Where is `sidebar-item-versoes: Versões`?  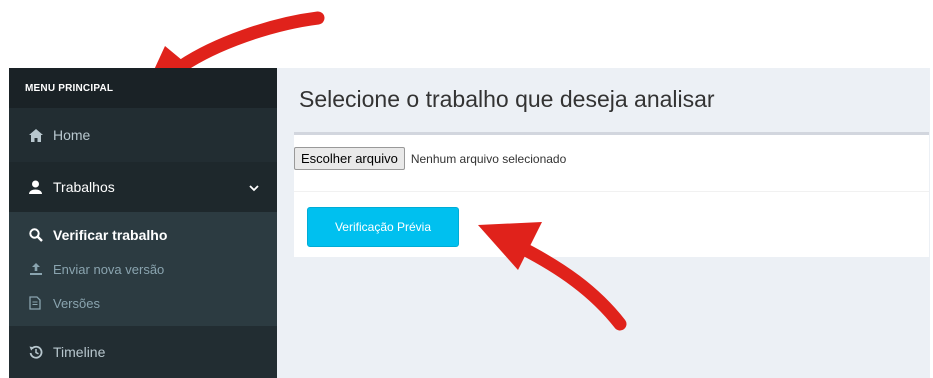 sidebar-item-versoes: Versões is located at coordinates (143, 303).